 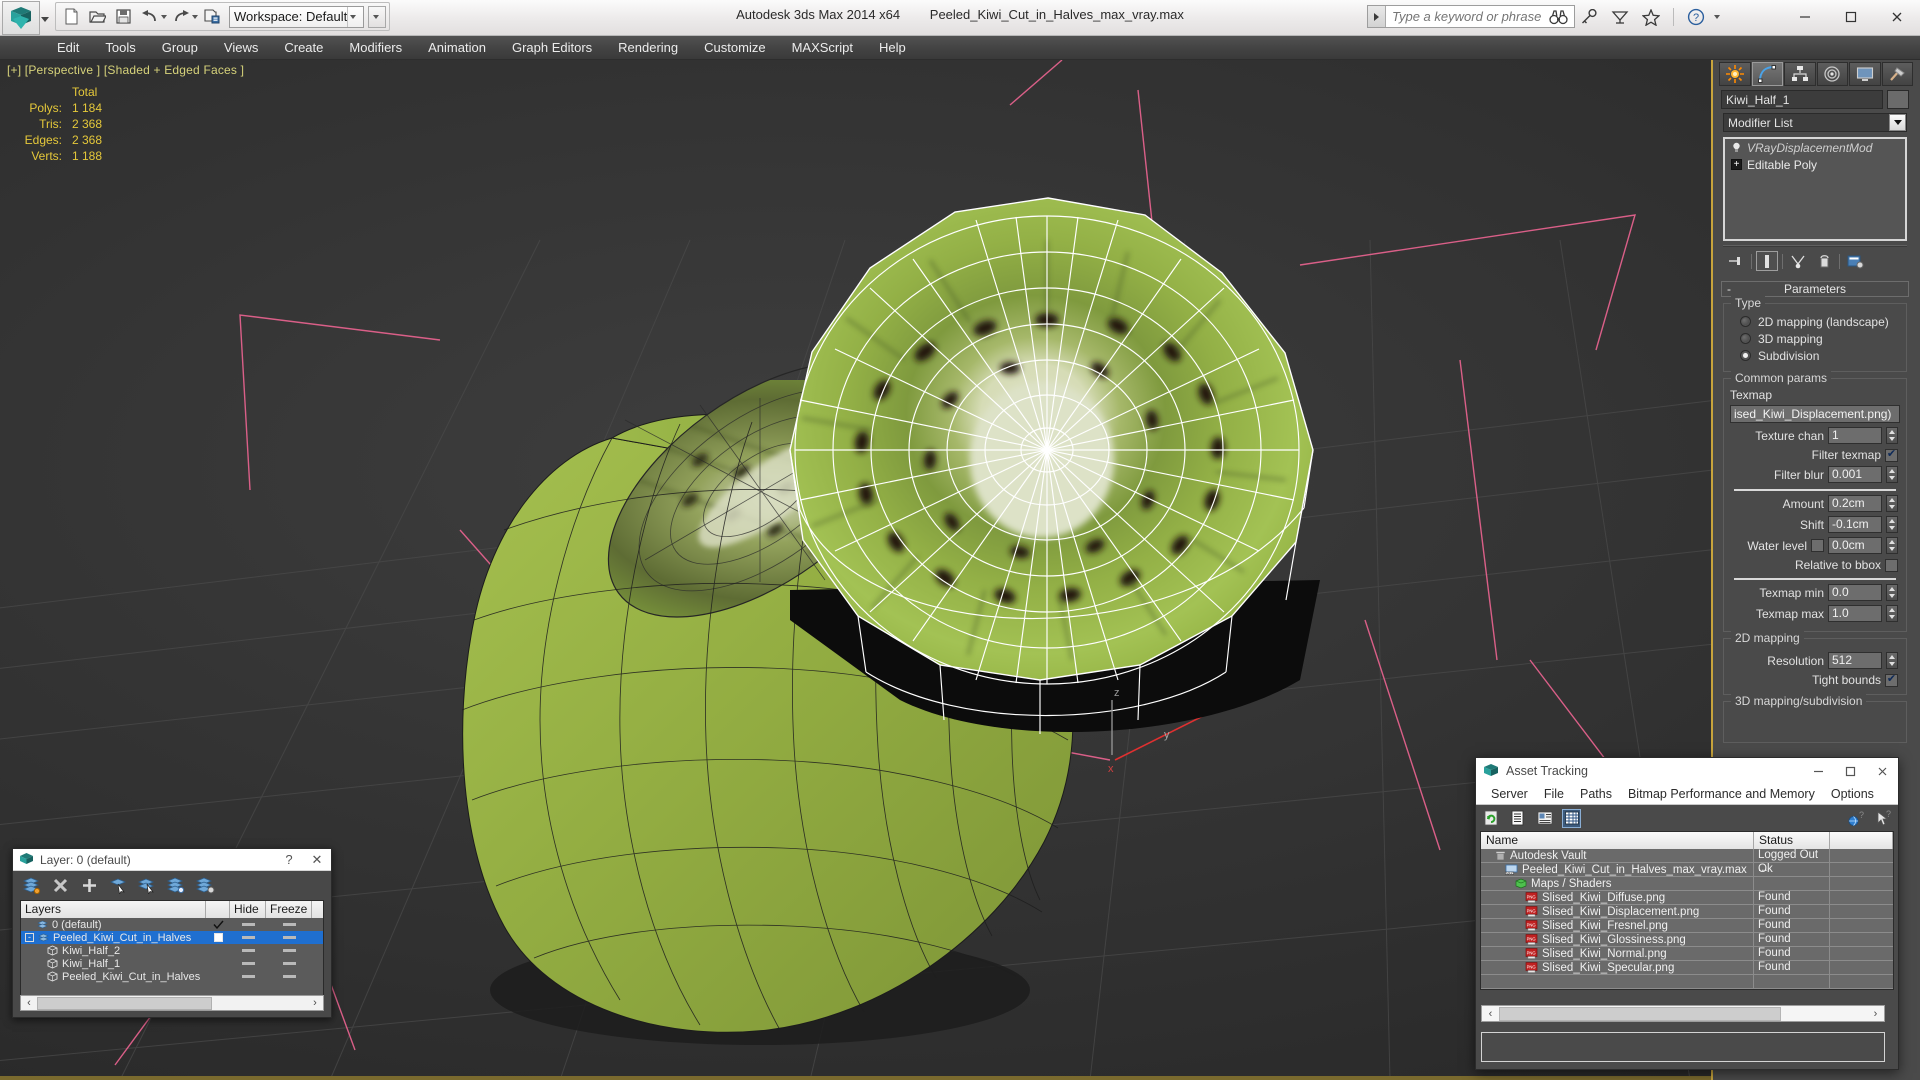 I want to click on search-input, so click(x=1480, y=16).